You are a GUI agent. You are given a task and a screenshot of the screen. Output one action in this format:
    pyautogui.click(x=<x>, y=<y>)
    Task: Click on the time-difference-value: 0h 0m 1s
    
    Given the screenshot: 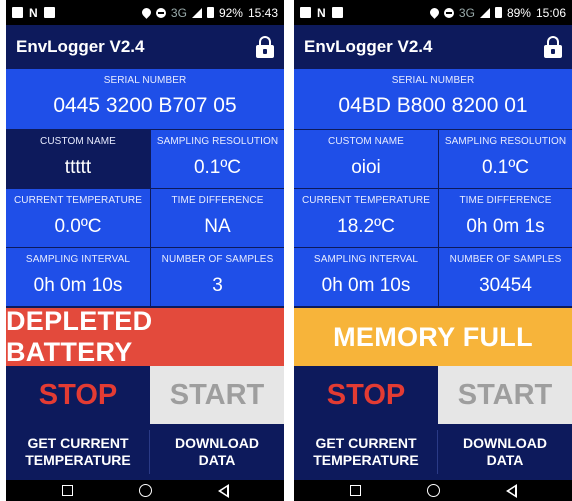 What is the action you would take?
    pyautogui.click(x=505, y=226)
    